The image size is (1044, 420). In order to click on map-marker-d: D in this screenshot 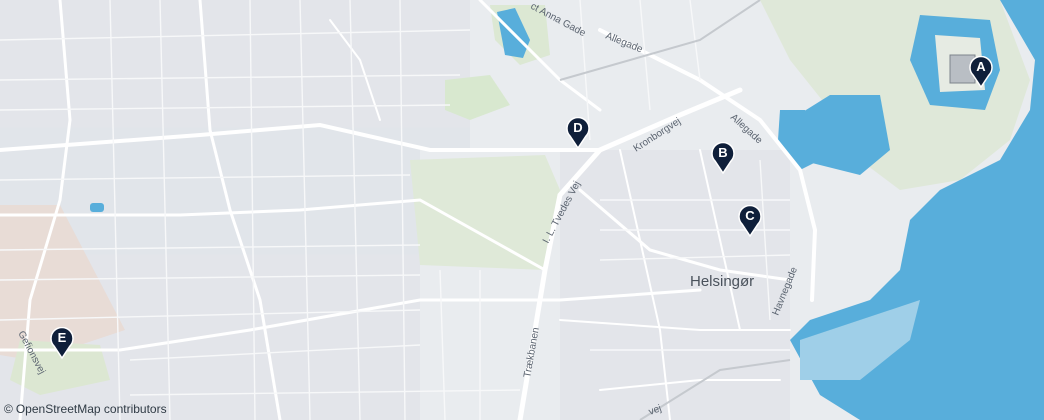, I will do `click(578, 133)`.